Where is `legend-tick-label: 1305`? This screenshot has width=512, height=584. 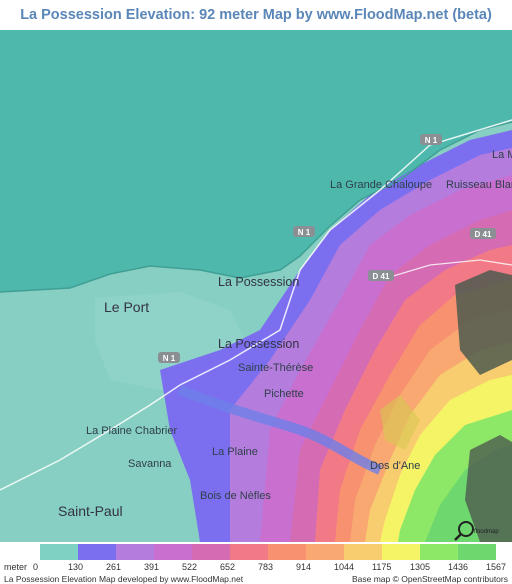
legend-tick-label: 1305 is located at coordinates (420, 567).